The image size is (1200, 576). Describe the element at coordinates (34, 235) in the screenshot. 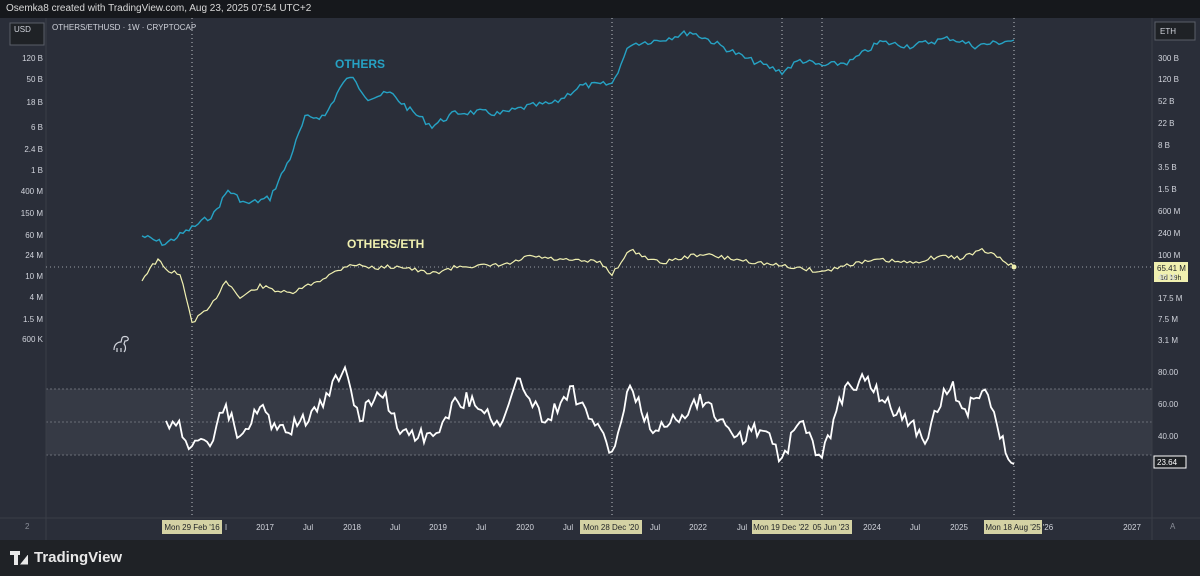

I see `left-axis-tick: 60 M` at that location.